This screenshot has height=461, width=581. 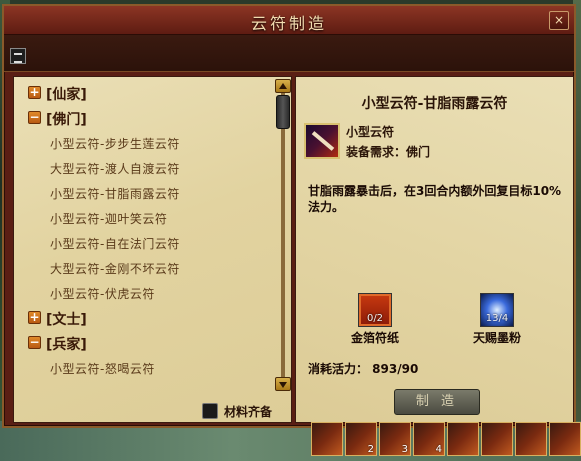 I want to click on recipe-list-item: 小型云符-怒喝云符, so click(x=145, y=368).